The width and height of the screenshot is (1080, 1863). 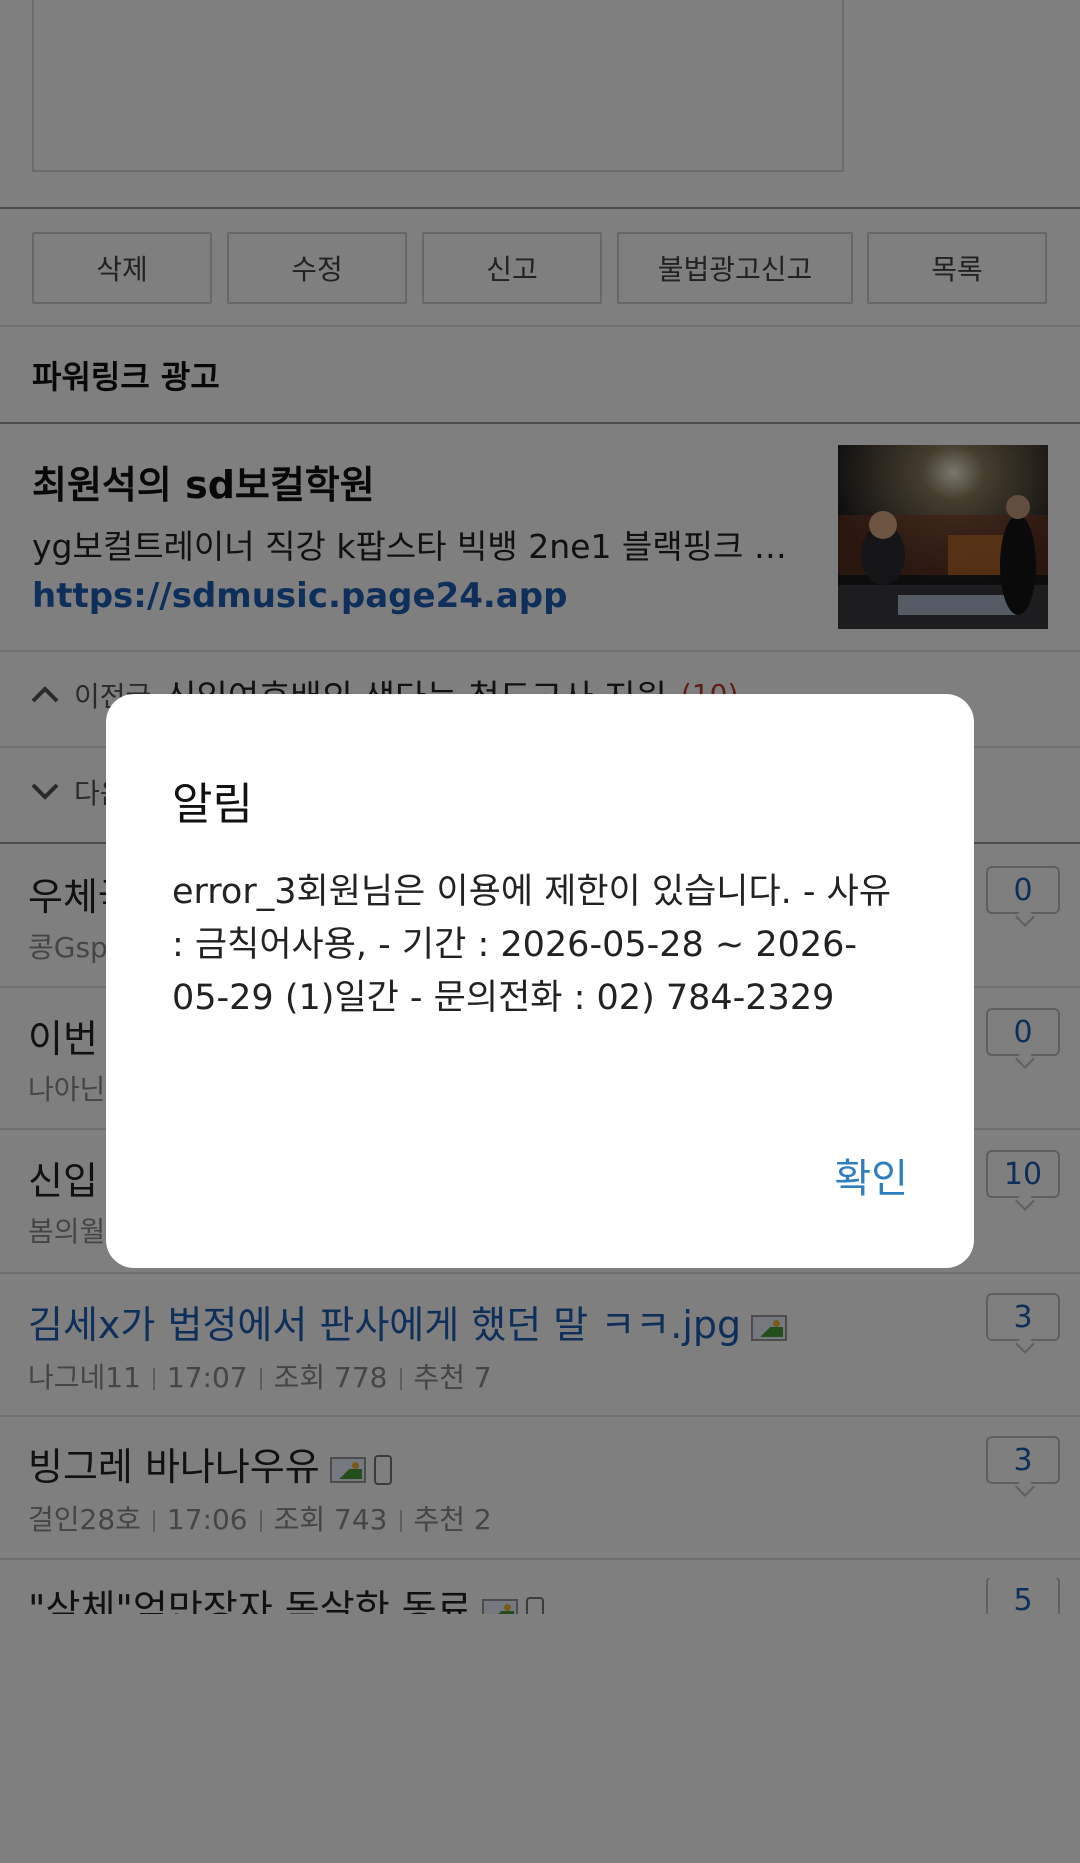 I want to click on confirm-button: 확인, so click(x=871, y=1175).